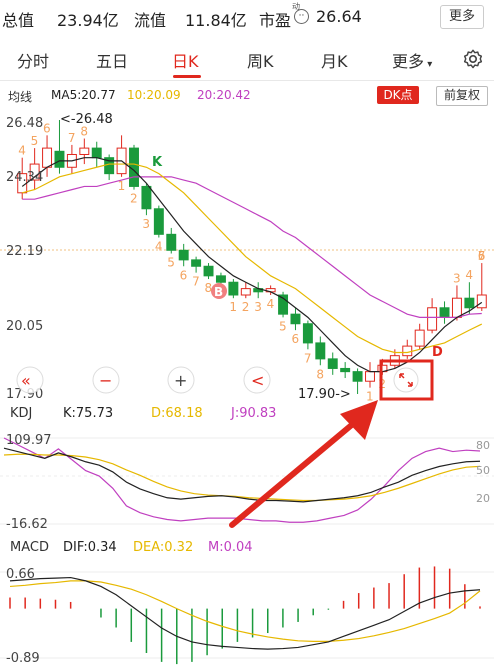 The image size is (494, 672). Describe the element at coordinates (301, 16) in the screenshot. I see `pe-info-icon: ··` at that location.